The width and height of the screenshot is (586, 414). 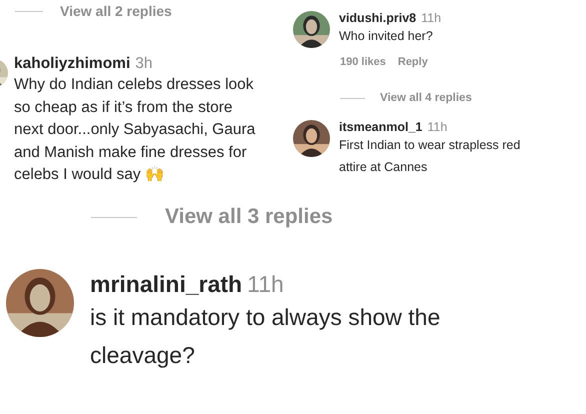 What do you see at coordinates (380, 127) in the screenshot?
I see `username-link: itsmeanmol_1` at bounding box center [380, 127].